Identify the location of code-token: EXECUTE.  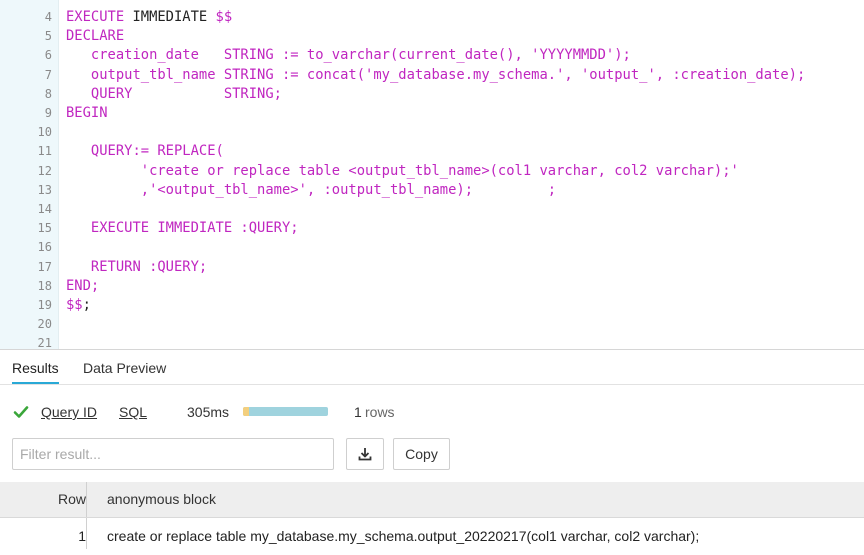
(99, 17).